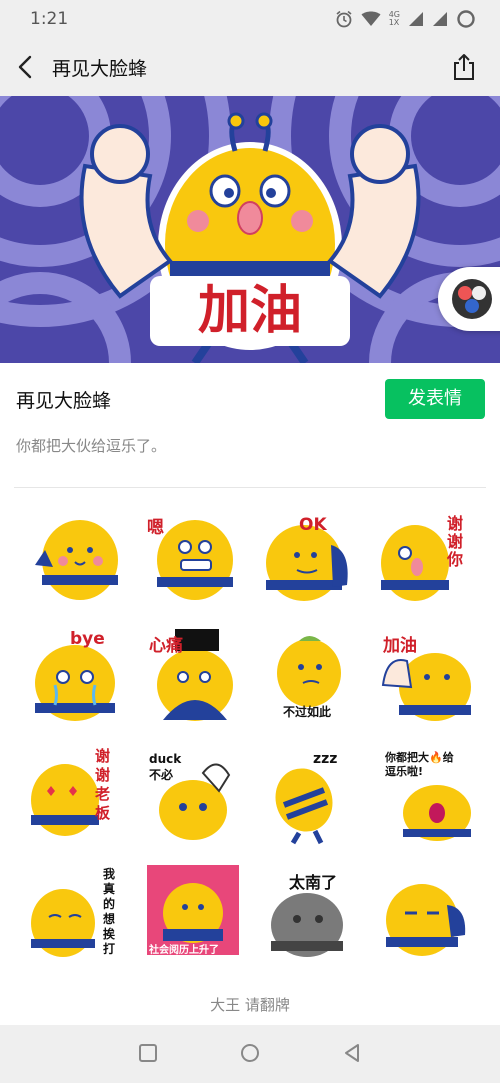  Describe the element at coordinates (313, 525) in the screenshot. I see `sticker-caption: OK` at that location.